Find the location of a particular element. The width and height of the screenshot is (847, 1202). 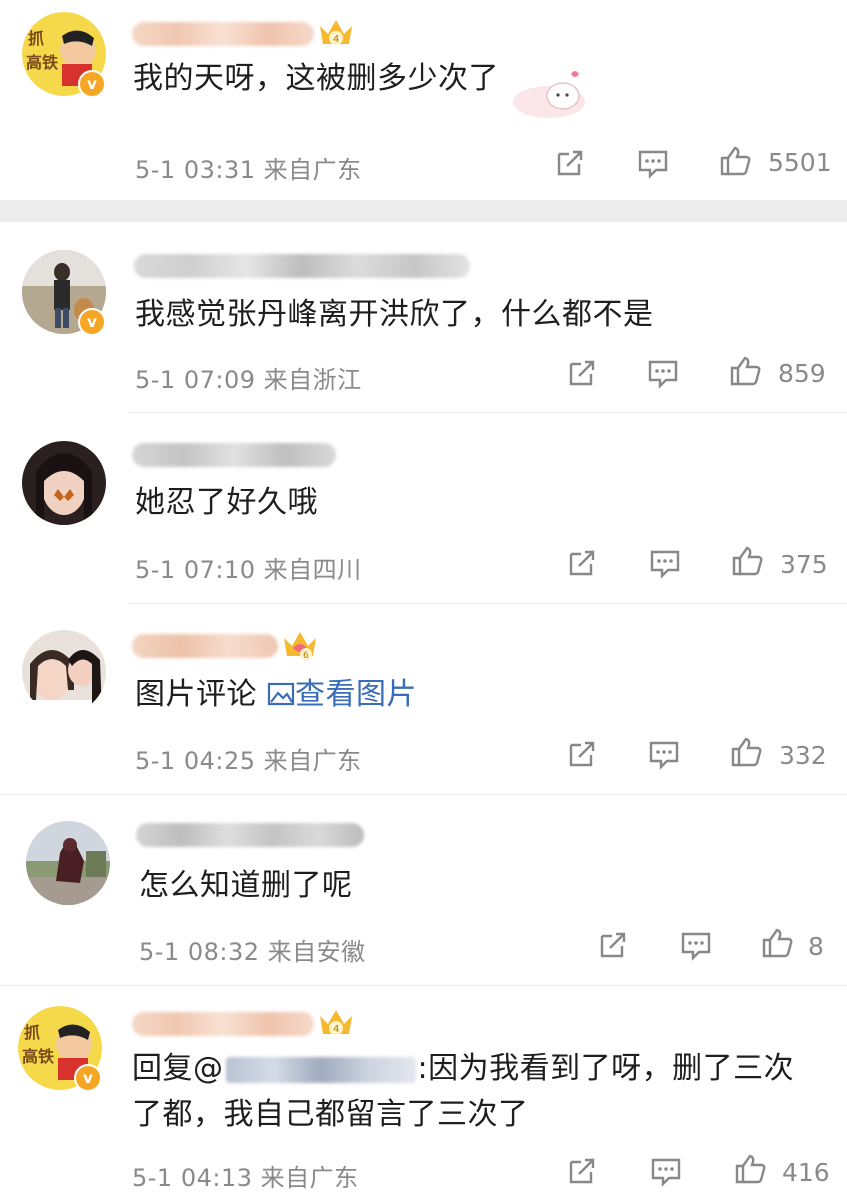

comment-location: 来自浙江 is located at coordinates (312, 380).